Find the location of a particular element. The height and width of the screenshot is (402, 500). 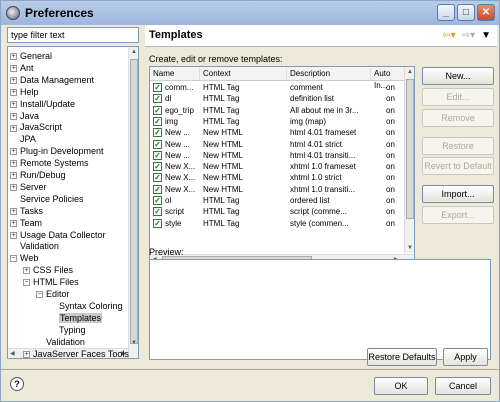

tree-vertical-scrollbar: ▲ ▼ is located at coordinates (133, 202).